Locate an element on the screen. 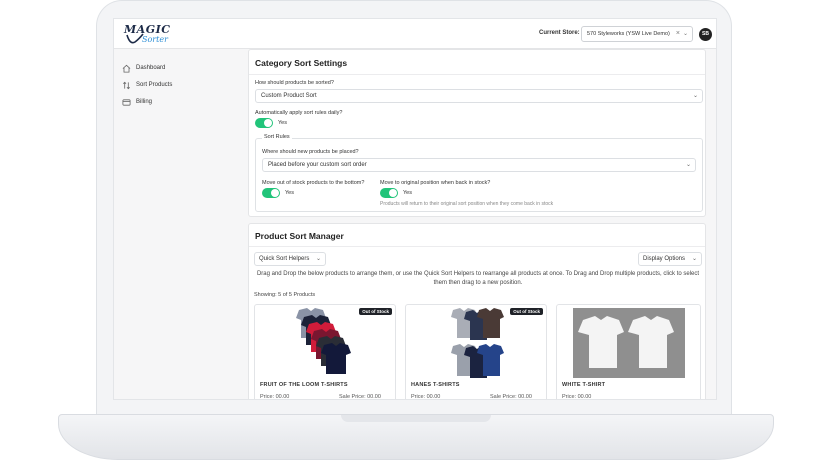  card-icon is located at coordinates (126, 102).